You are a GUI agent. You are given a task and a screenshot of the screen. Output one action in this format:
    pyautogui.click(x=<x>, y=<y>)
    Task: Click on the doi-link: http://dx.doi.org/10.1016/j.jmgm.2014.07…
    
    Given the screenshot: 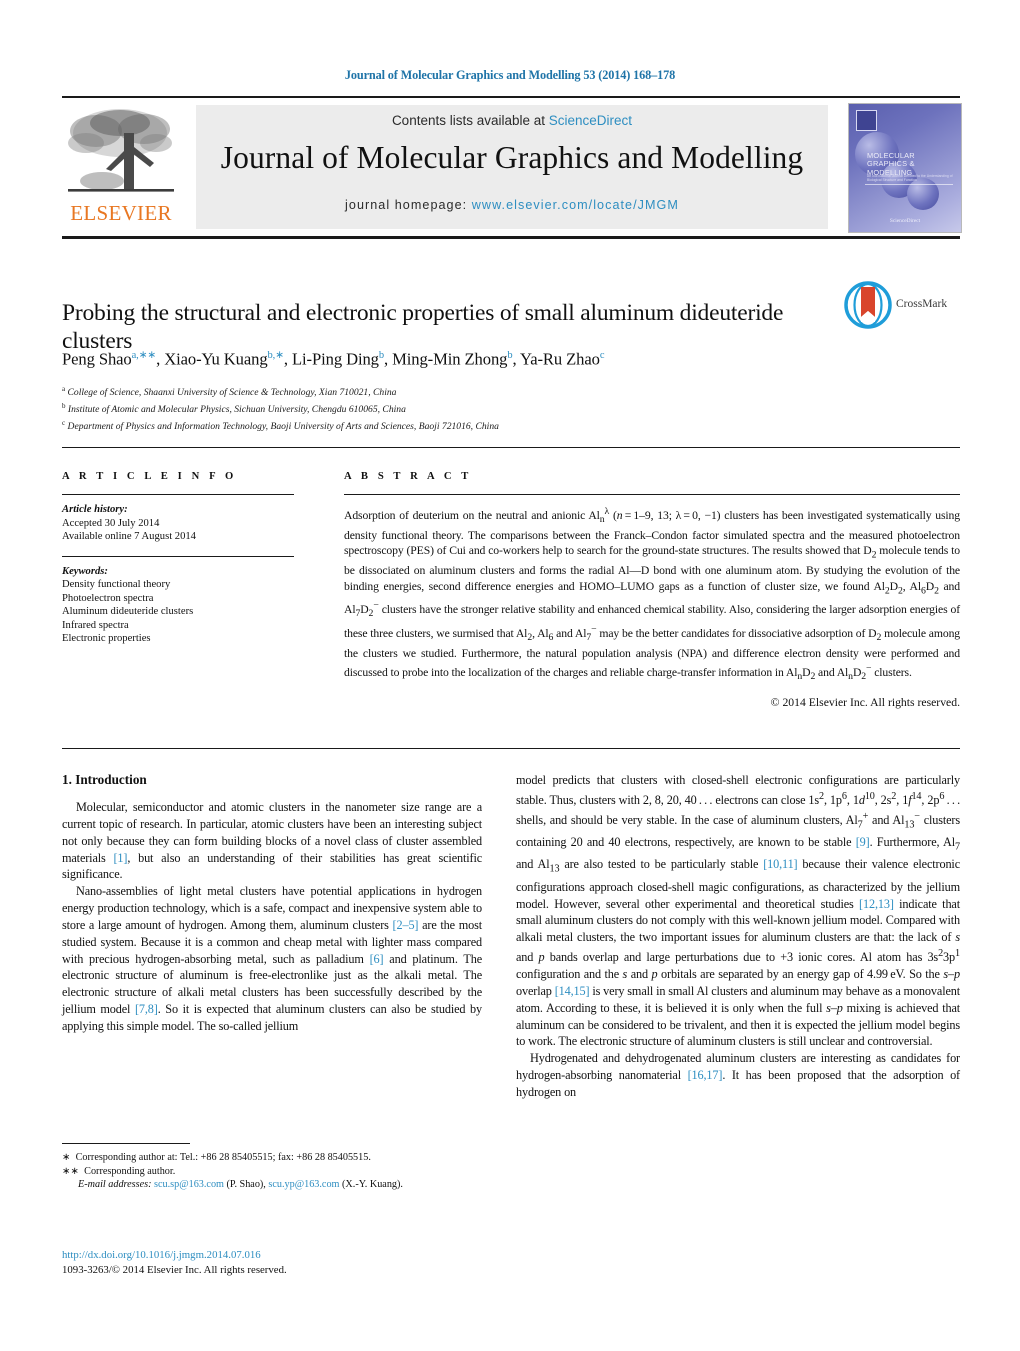 What is the action you would take?
    pyautogui.click(x=277, y=1255)
    